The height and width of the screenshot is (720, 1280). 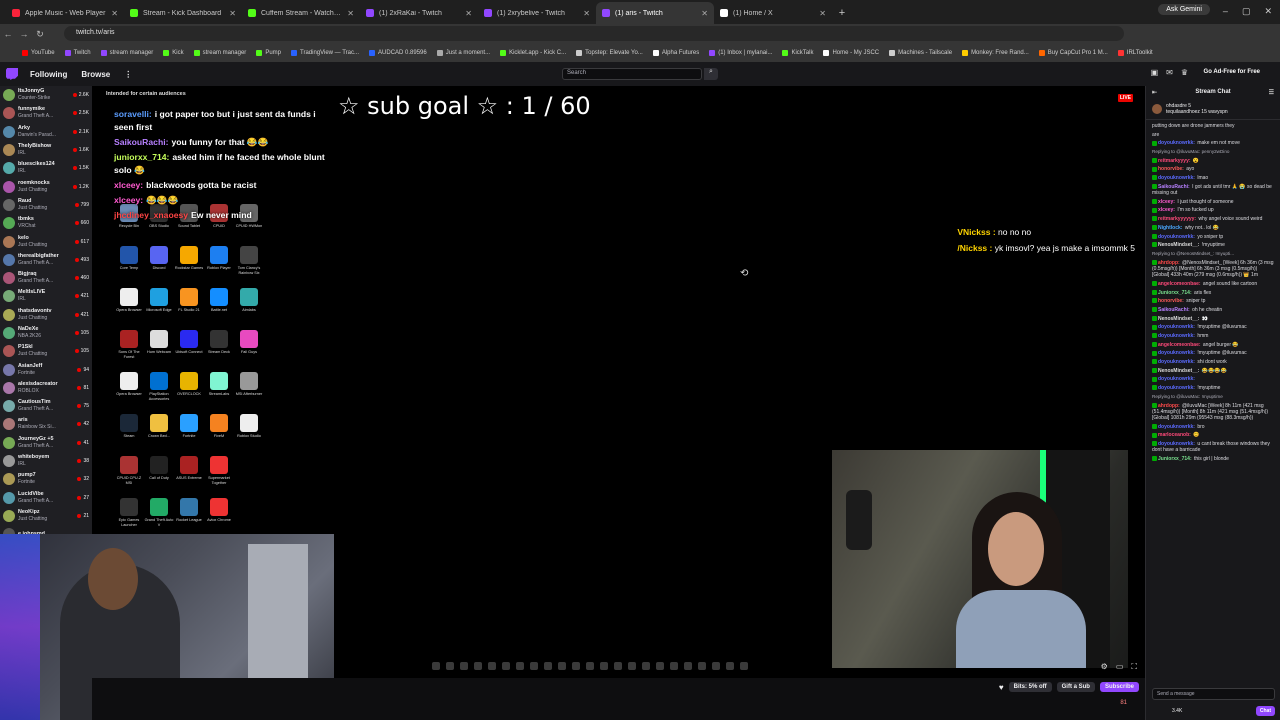 I want to click on collapse-chat-icon: ⇤, so click(x=1154, y=92).